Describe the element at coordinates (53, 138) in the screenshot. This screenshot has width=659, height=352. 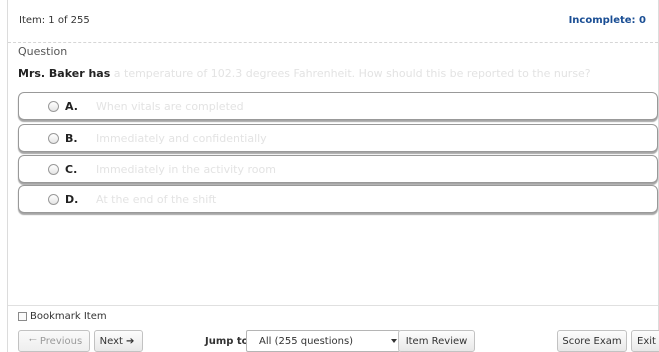
I see `radio-button-b` at that location.